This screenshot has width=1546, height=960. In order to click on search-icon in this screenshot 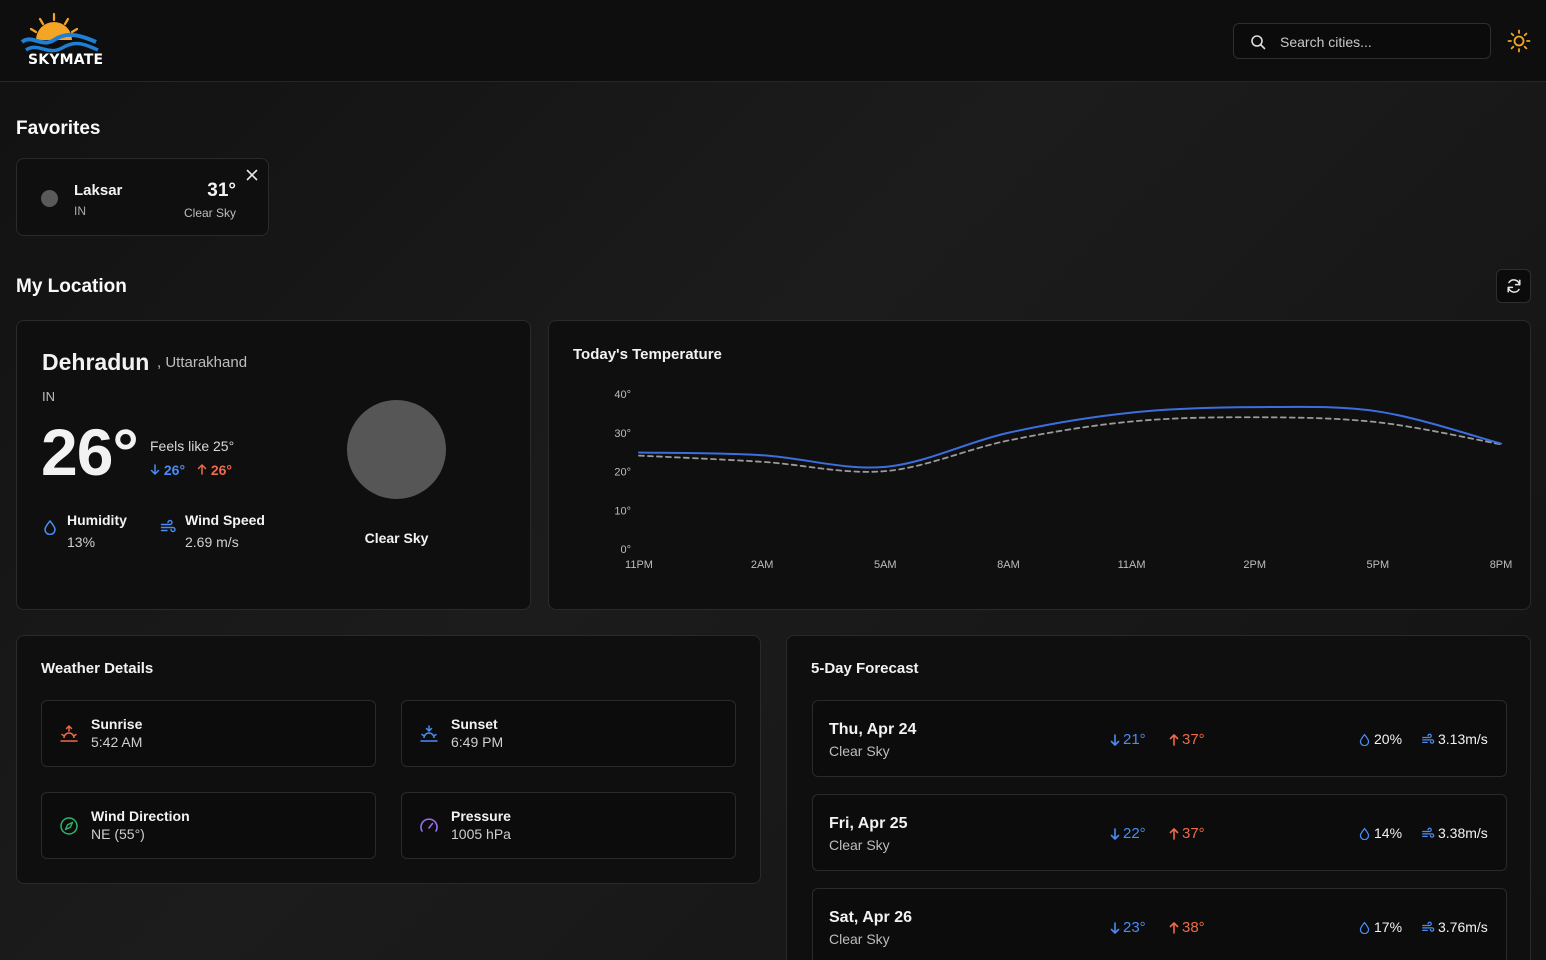, I will do `click(1258, 42)`.